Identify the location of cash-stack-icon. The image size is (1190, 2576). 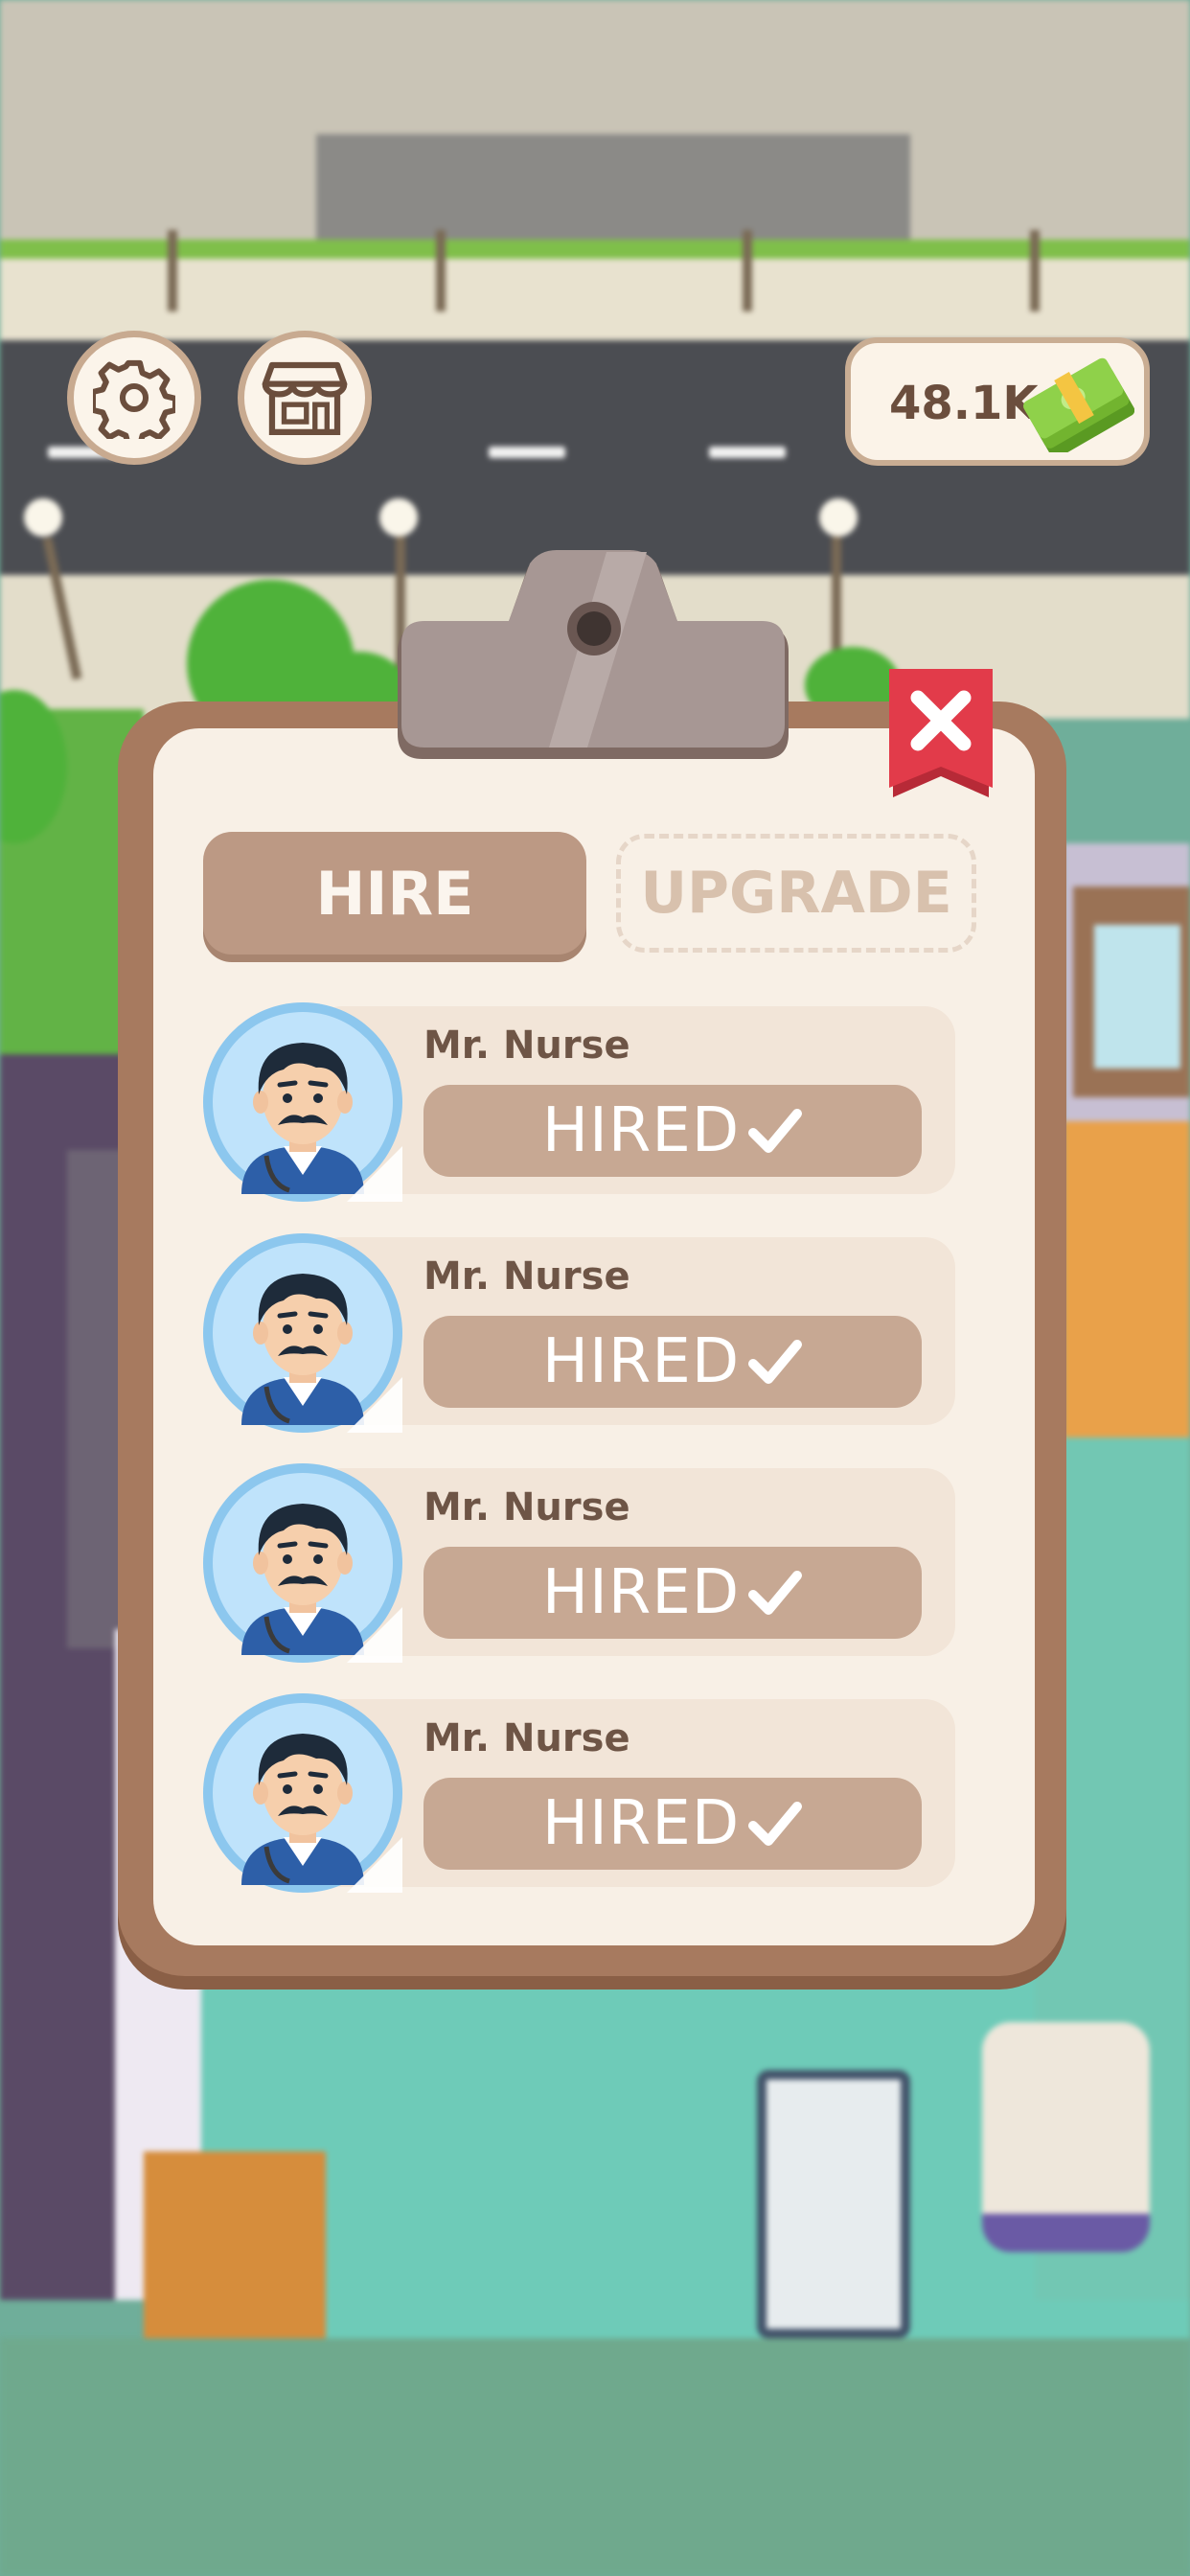
(1078, 404).